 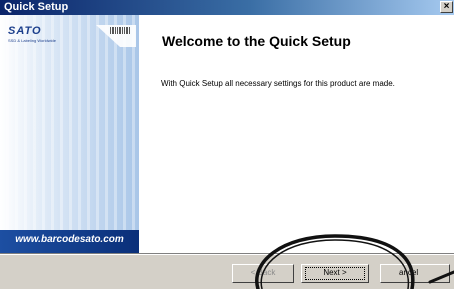 What do you see at coordinates (116, 36) in the screenshot?
I see `barcode-graphic-icon` at bounding box center [116, 36].